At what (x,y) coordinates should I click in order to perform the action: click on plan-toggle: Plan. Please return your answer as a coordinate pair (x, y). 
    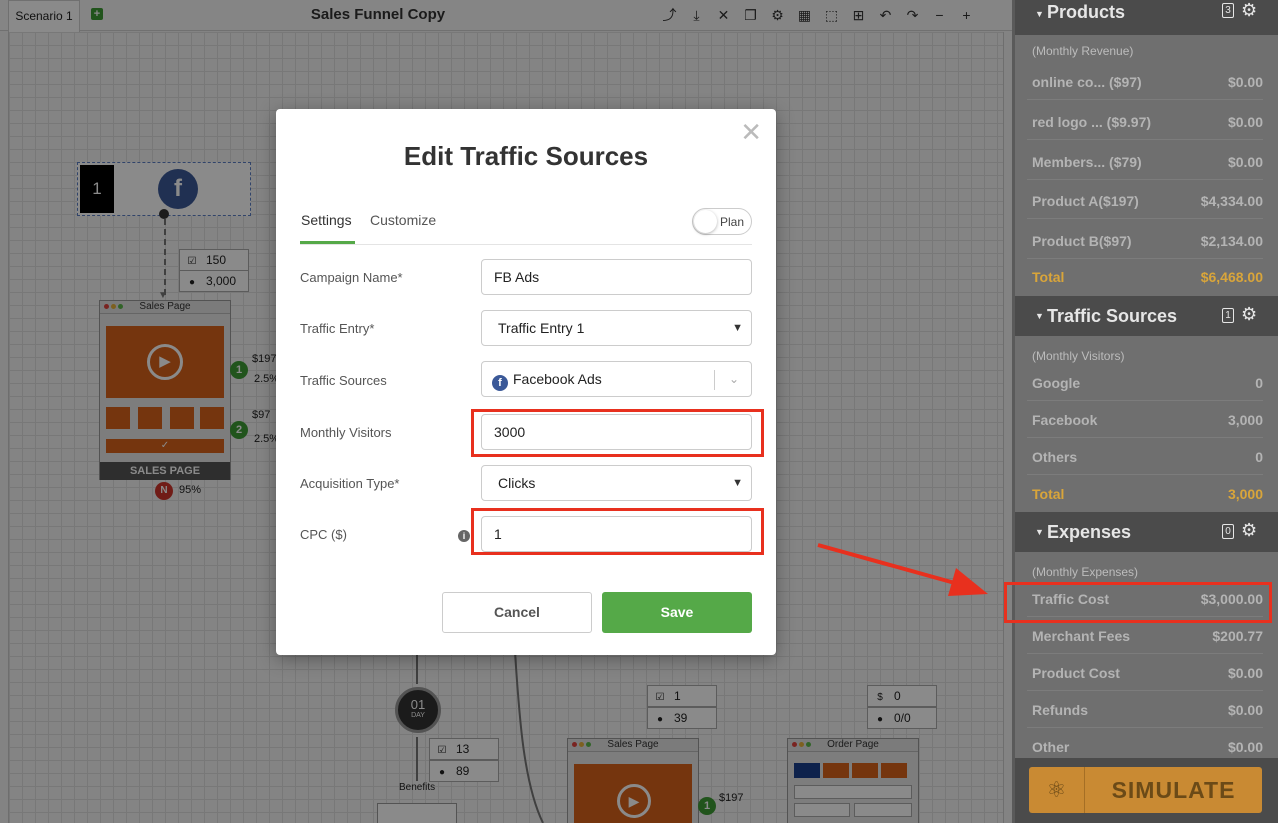
    Looking at the image, I should click on (722, 221).